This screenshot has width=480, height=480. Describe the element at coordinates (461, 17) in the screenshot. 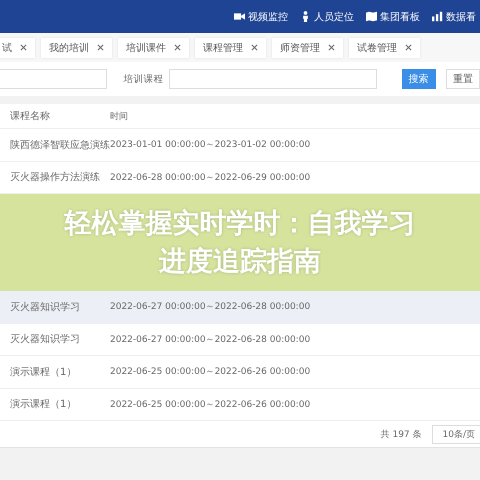

I see `nav-link: 数据看` at that location.